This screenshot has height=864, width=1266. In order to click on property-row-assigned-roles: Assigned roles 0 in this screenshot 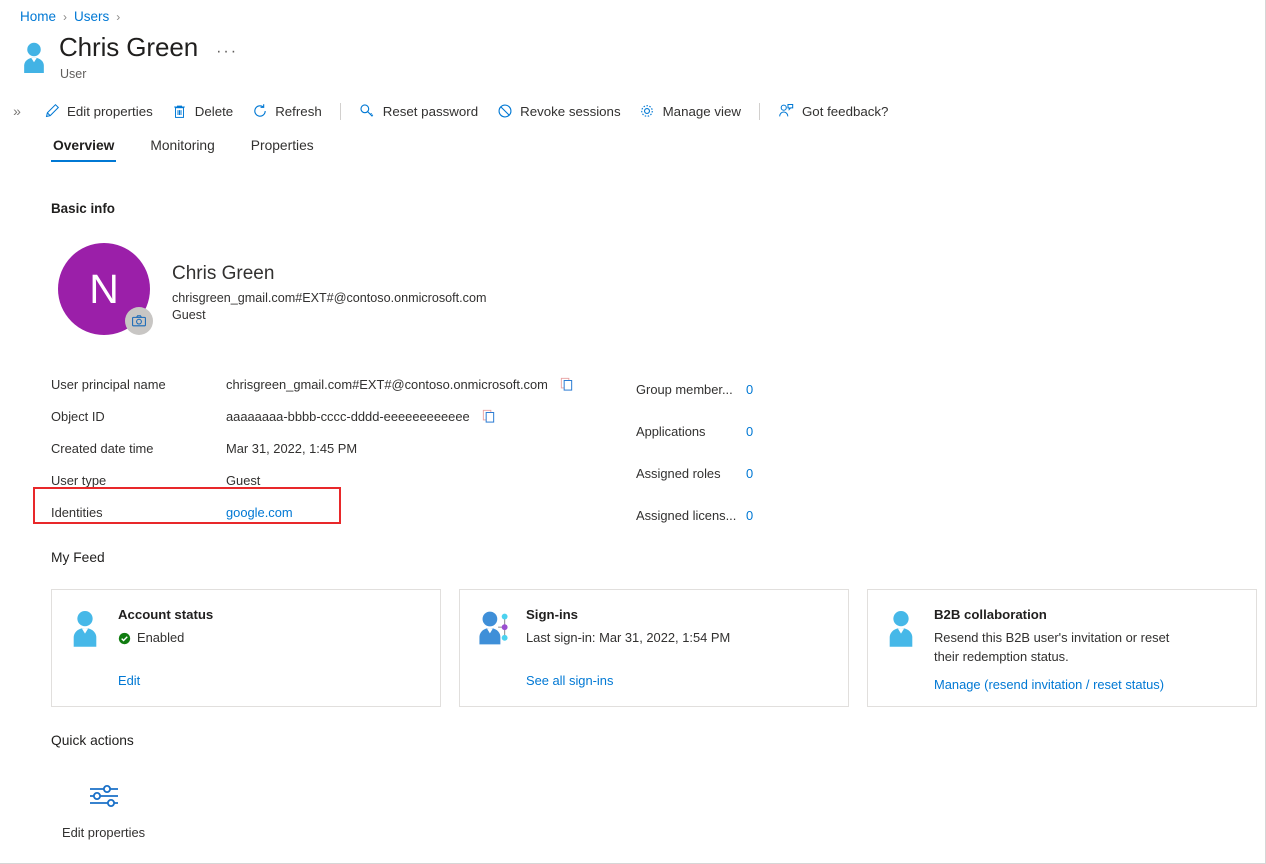, I will do `click(694, 473)`.